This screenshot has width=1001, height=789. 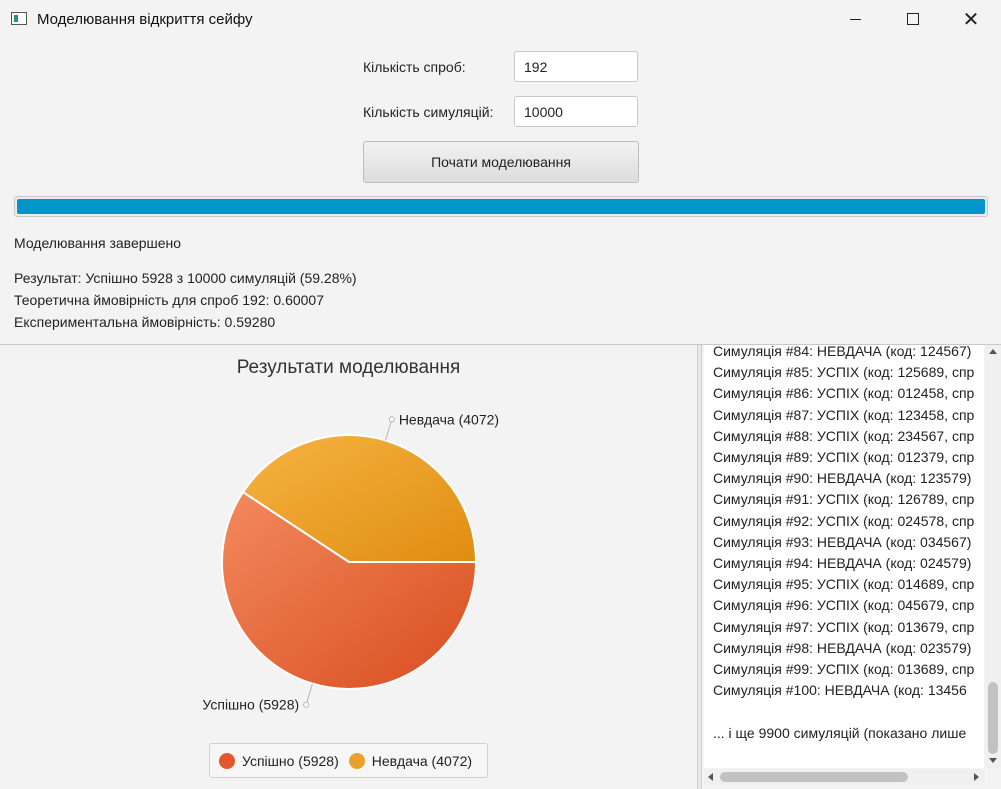 I want to click on maximize-icon, so click(x=913, y=19).